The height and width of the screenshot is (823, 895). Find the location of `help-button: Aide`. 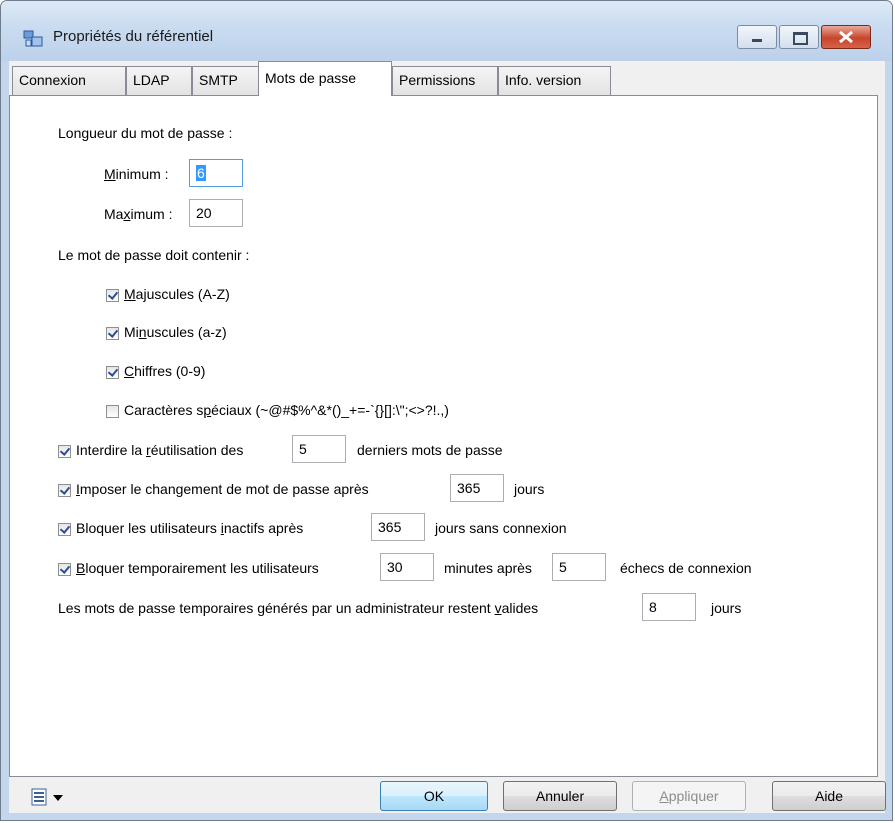

help-button: Aide is located at coordinates (829, 796).